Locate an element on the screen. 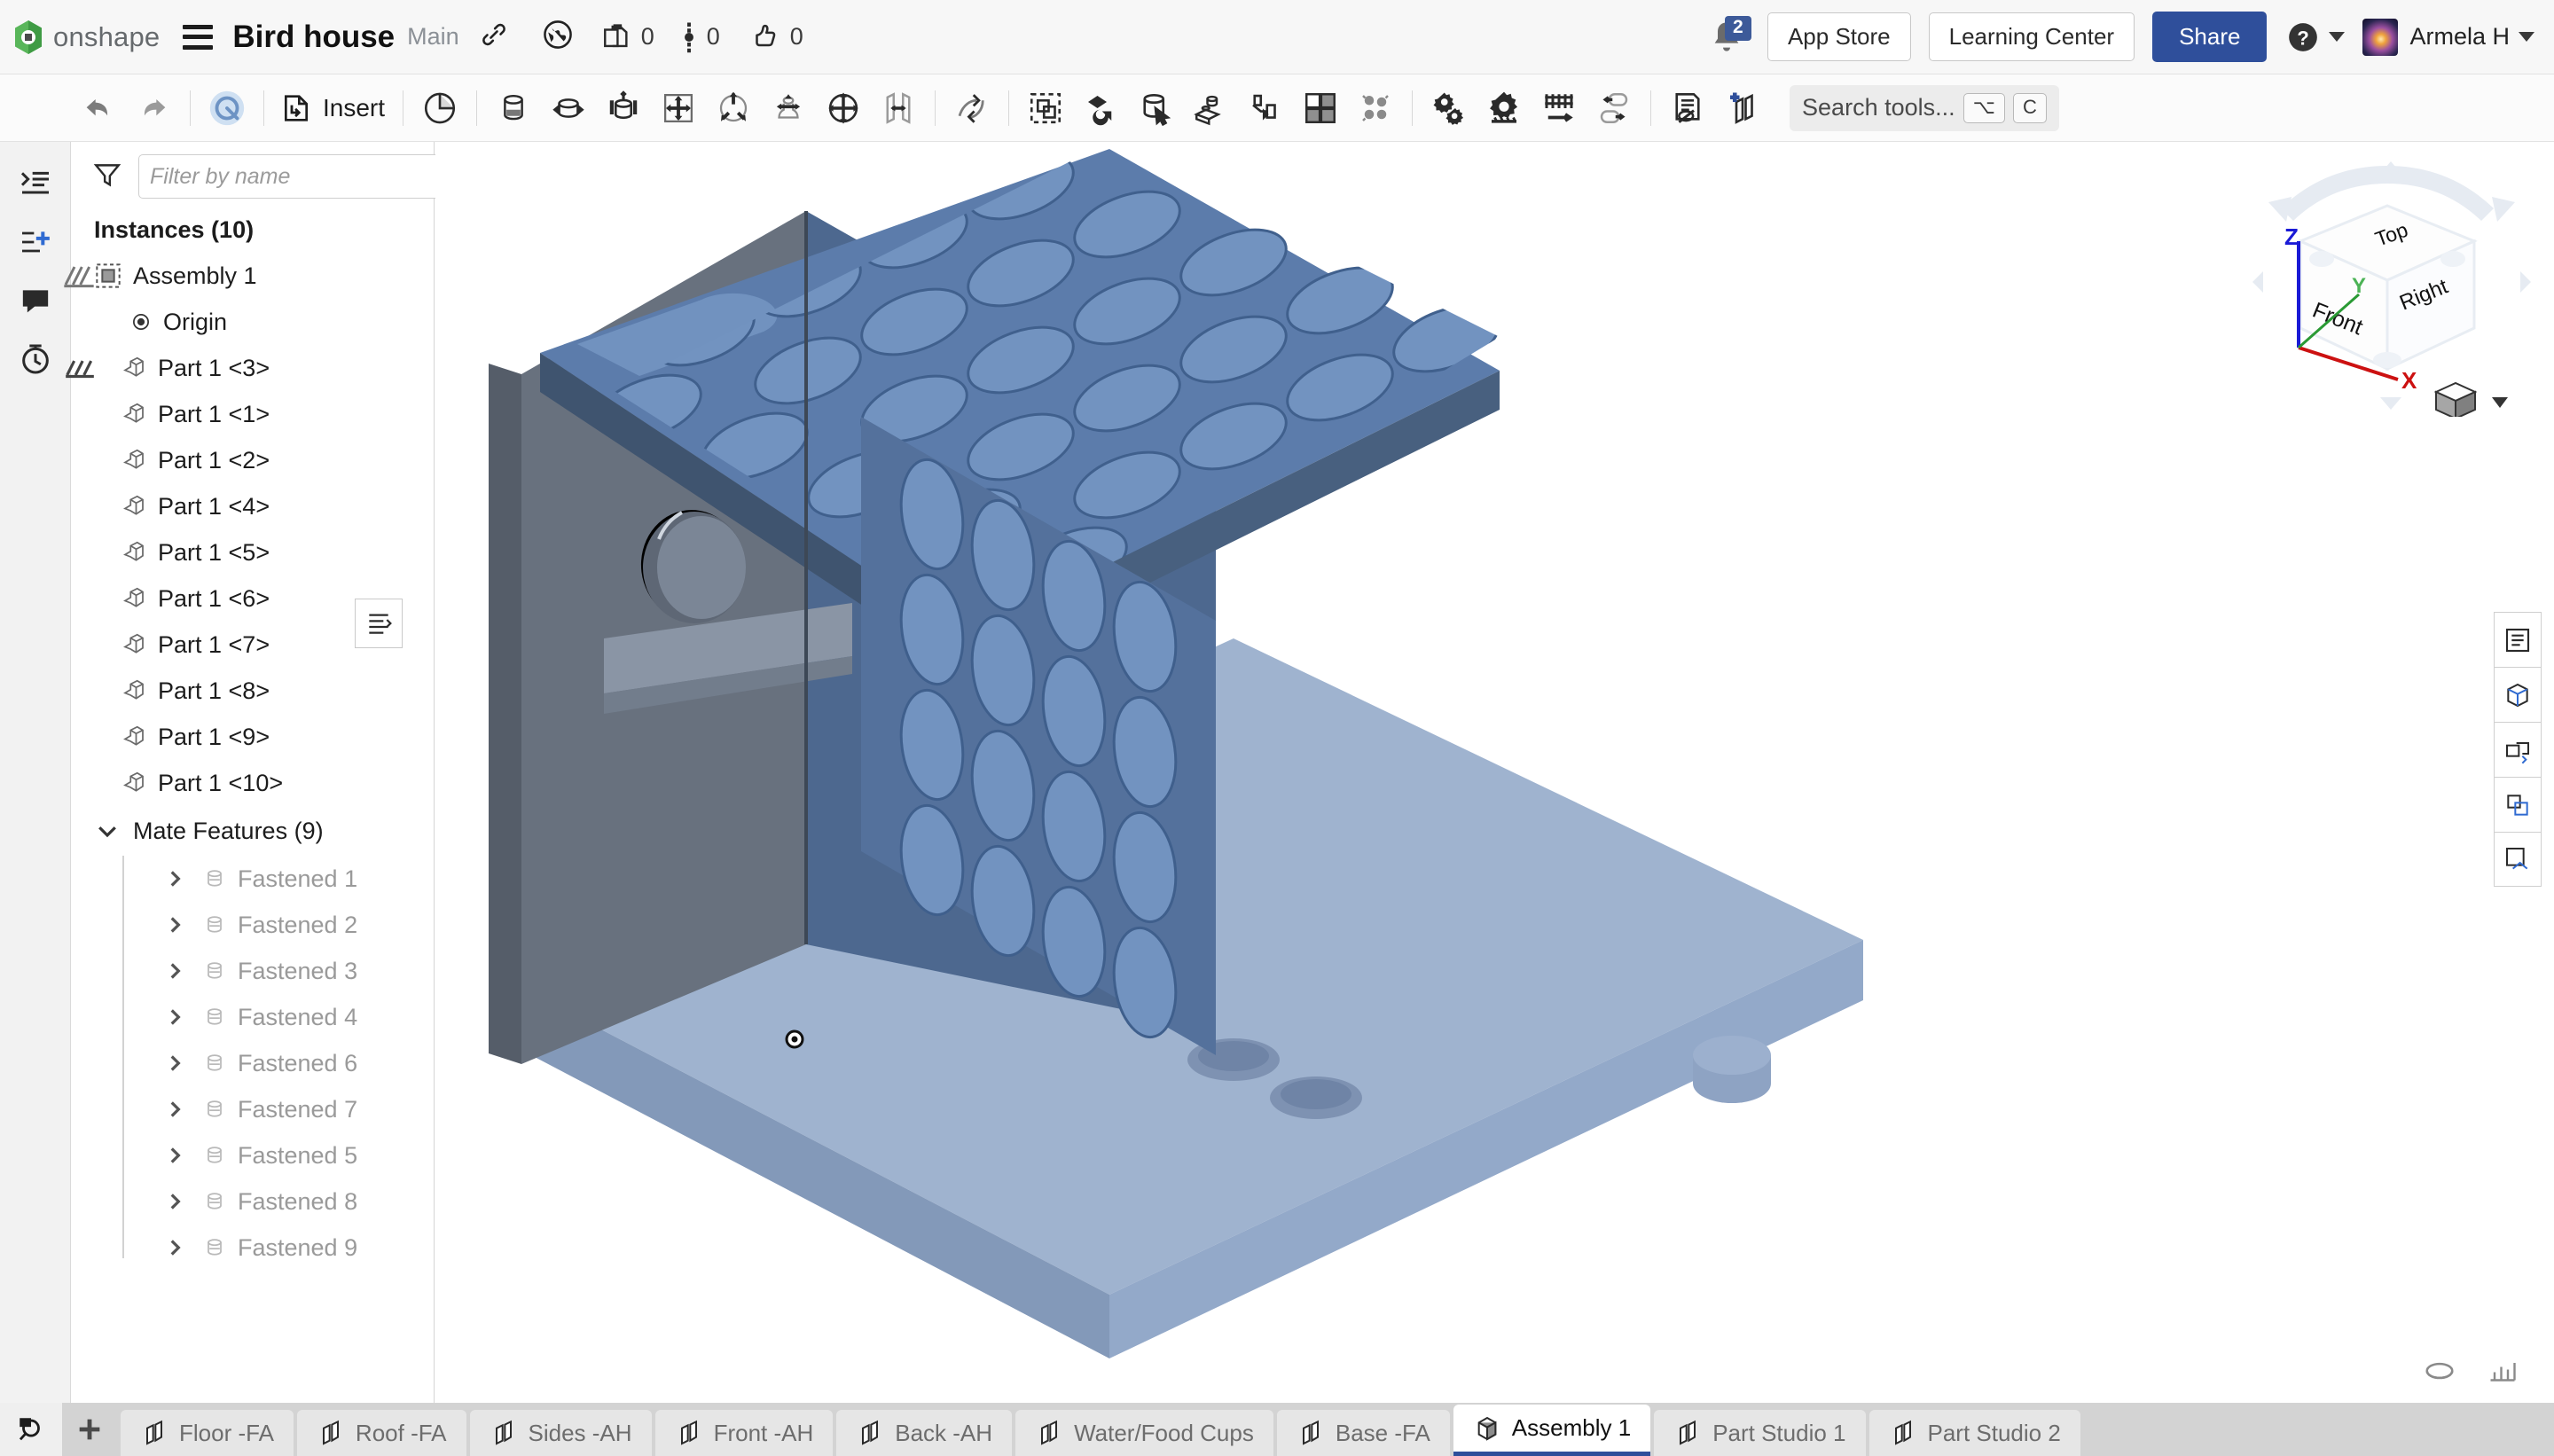  section-view-button is located at coordinates (2518, 694).